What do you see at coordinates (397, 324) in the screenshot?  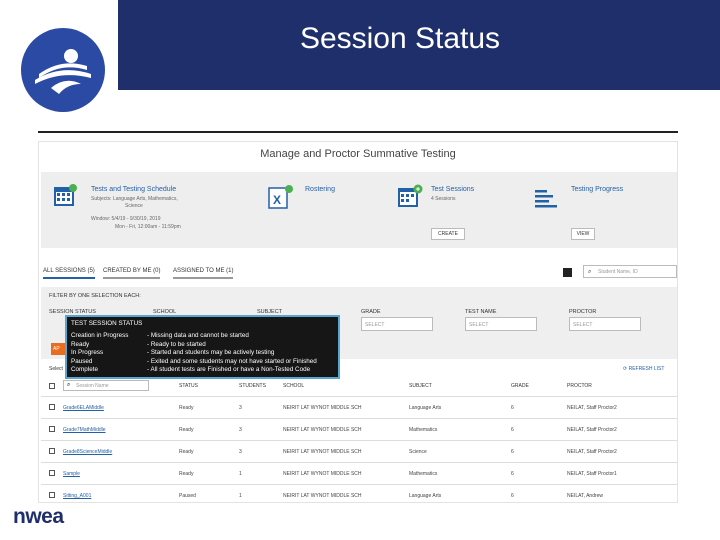 I see `grade-select: SELECT` at bounding box center [397, 324].